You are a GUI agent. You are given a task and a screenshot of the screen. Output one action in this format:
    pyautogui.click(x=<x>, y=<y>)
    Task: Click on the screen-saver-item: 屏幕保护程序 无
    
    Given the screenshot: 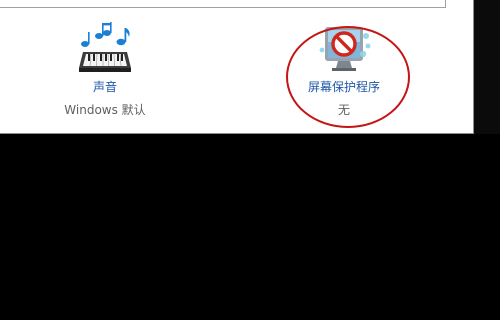 What is the action you would take?
    pyautogui.click(x=344, y=72)
    